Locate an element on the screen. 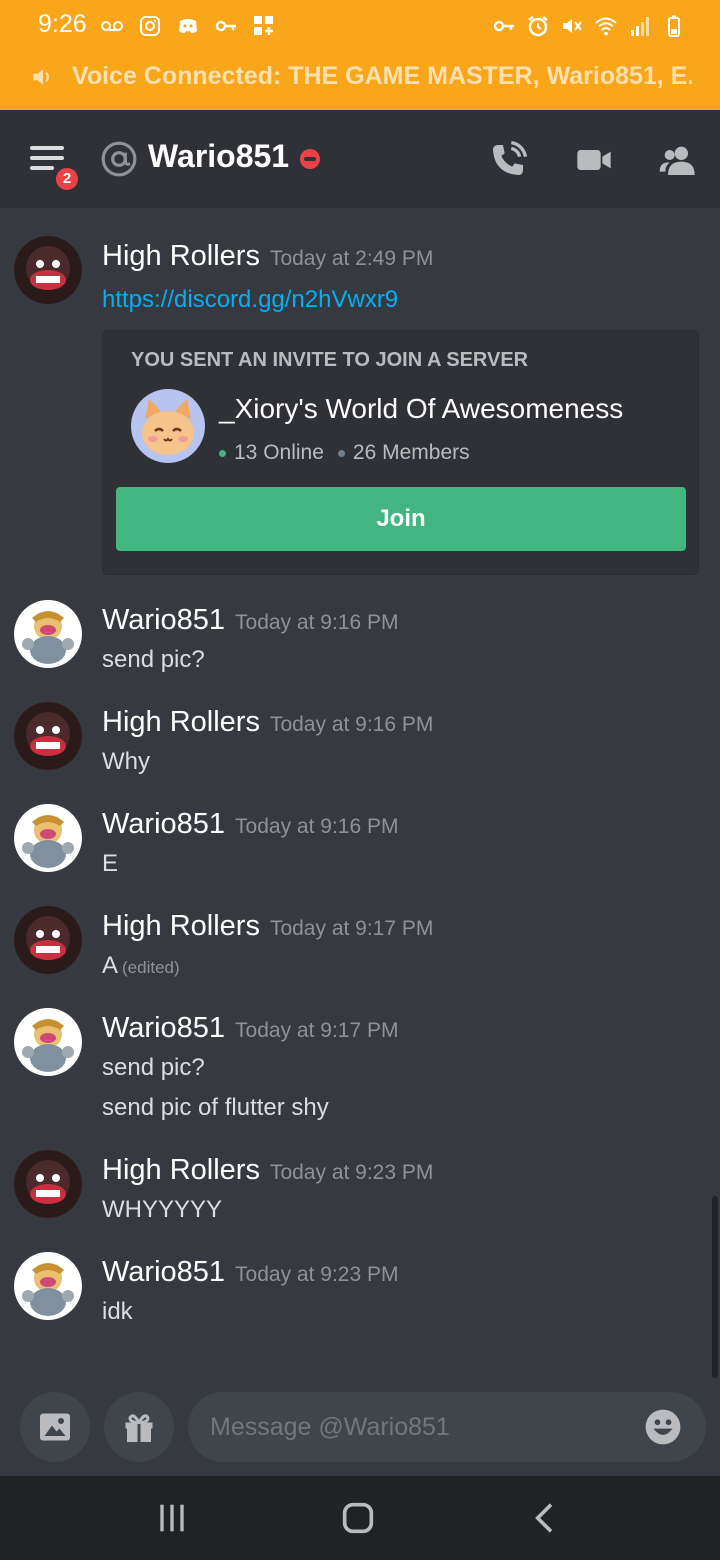  apps-icon is located at coordinates (263, 25).